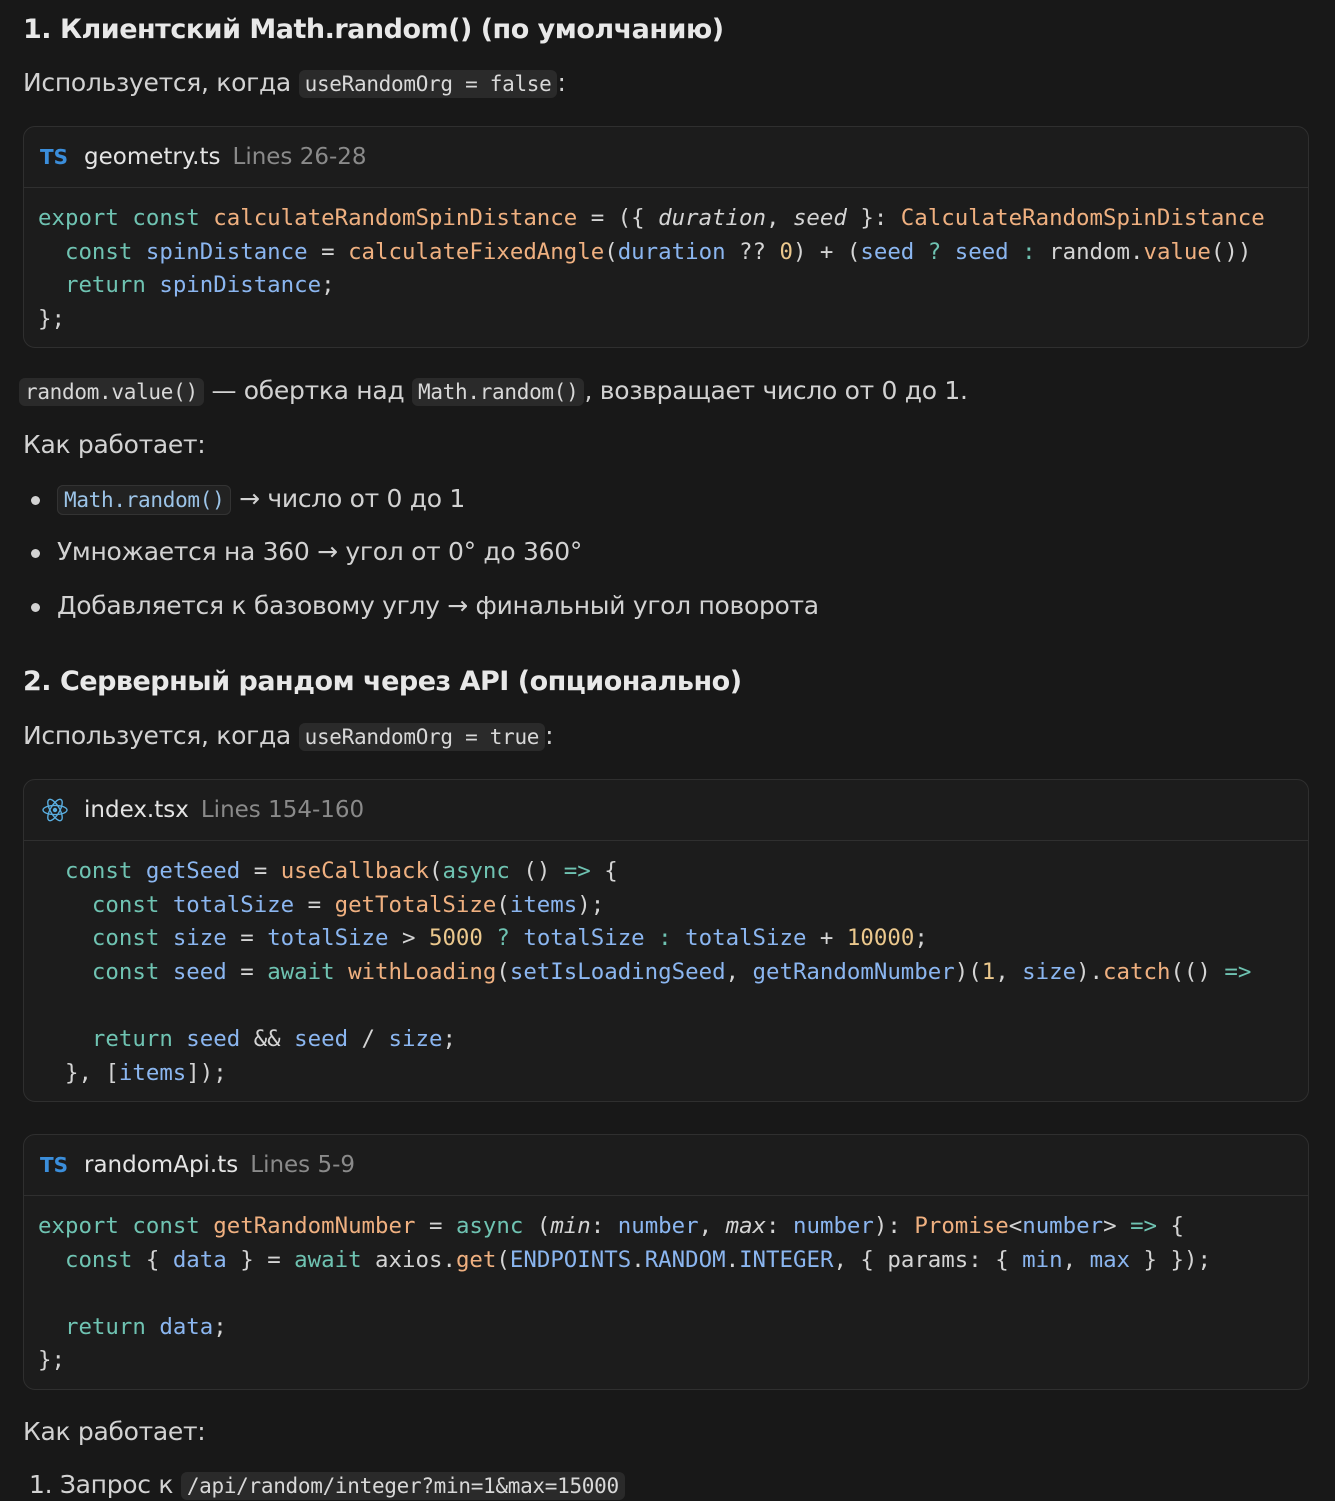 The width and height of the screenshot is (1335, 1501). What do you see at coordinates (299, 157) in the screenshot?
I see `line-range: Lines 26-28` at bounding box center [299, 157].